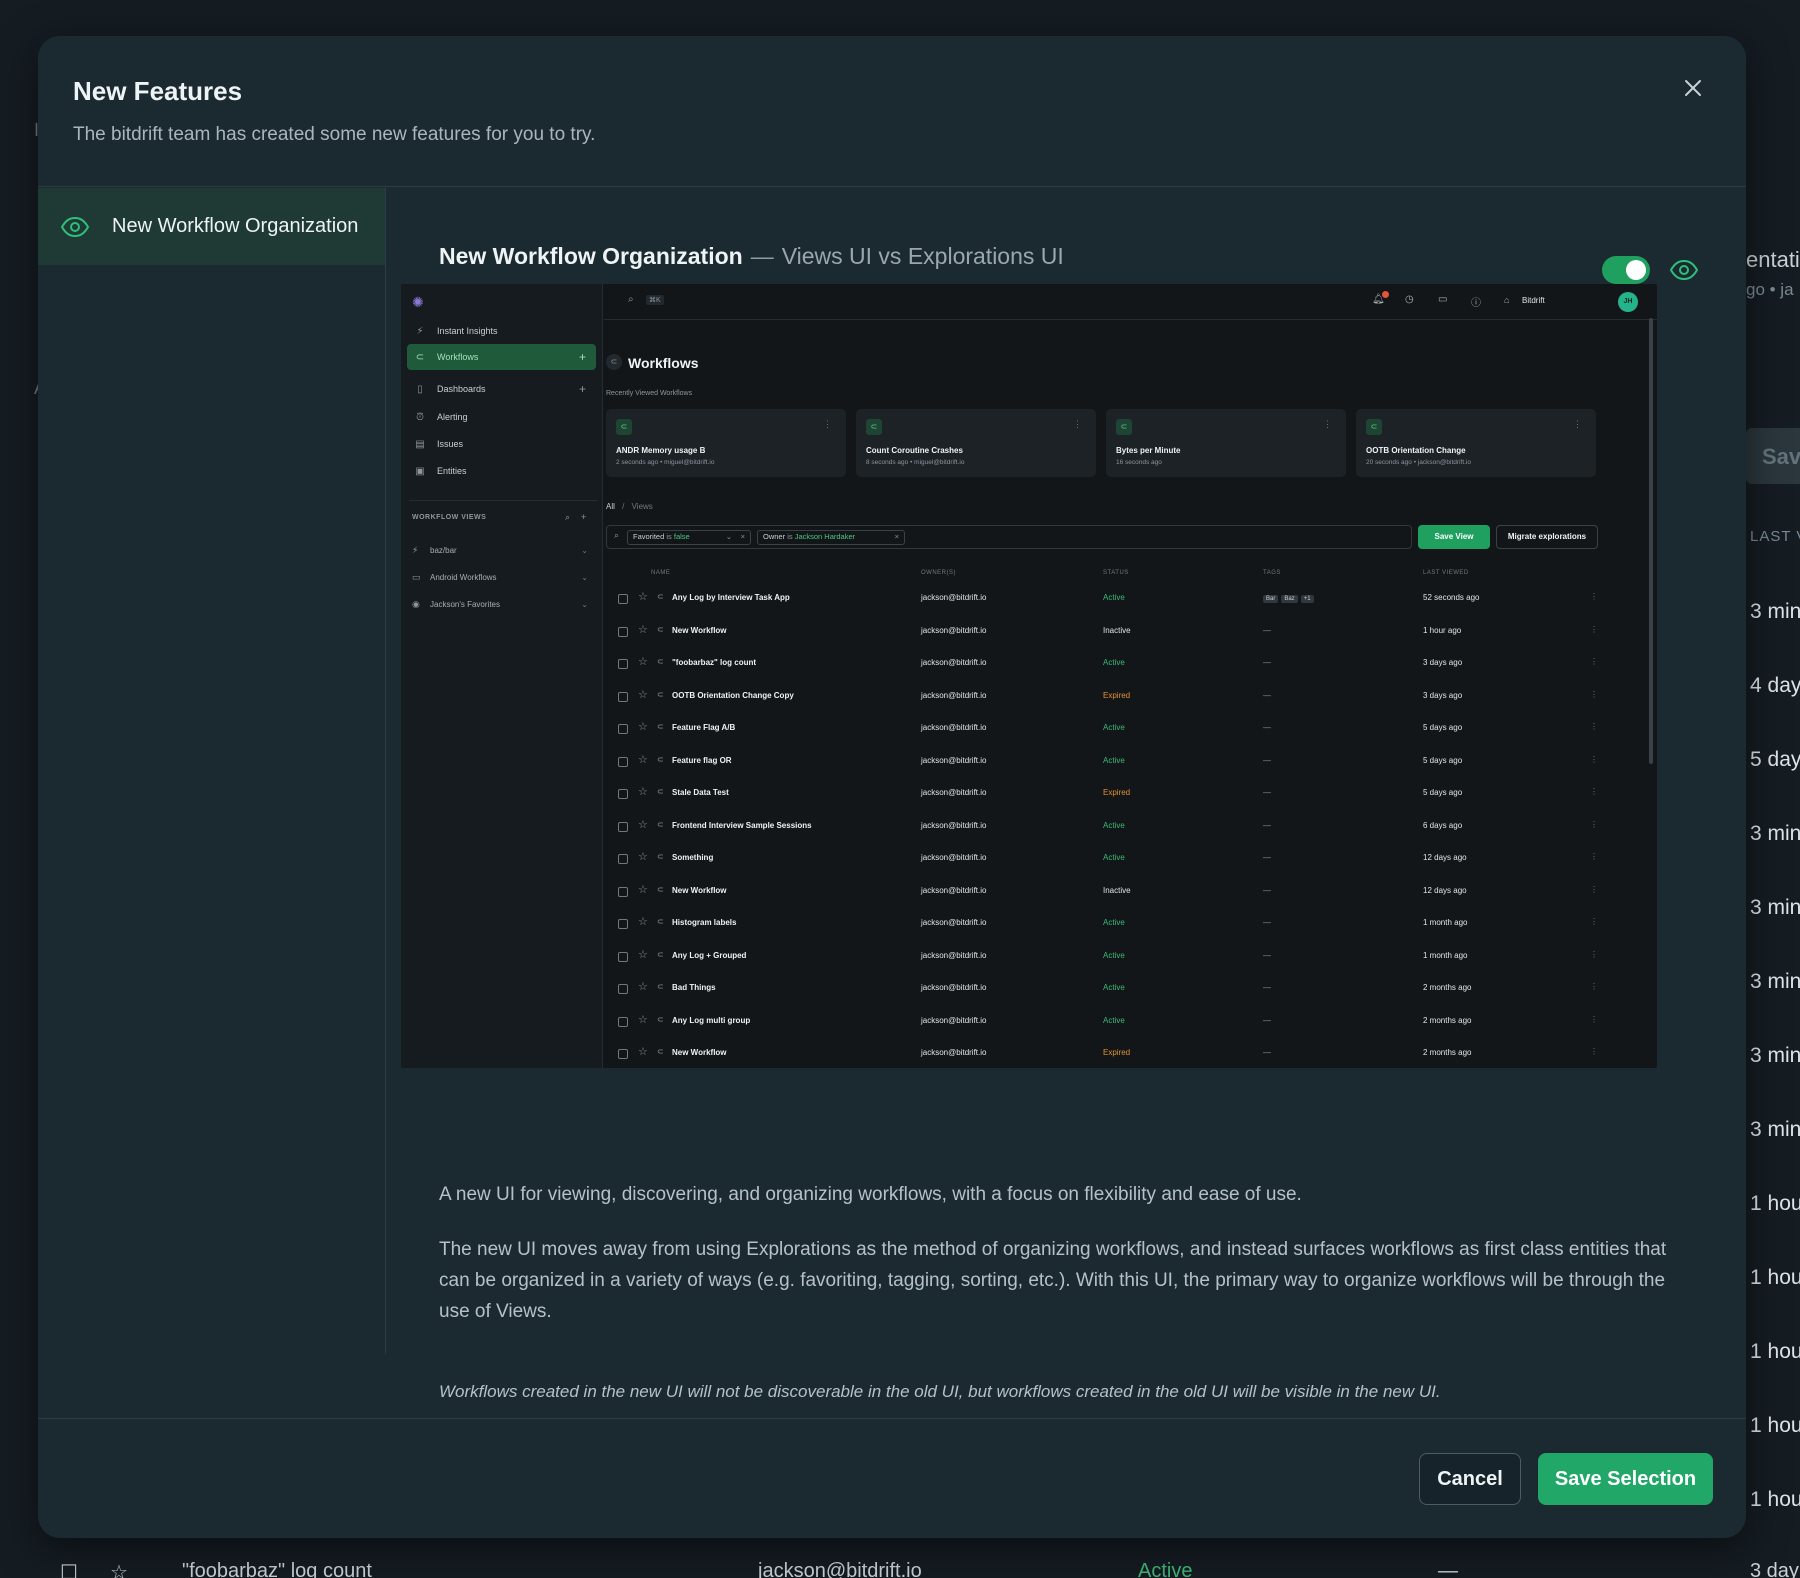 The image size is (1800, 1578). I want to click on filter-chip-favorited: Favorited is false ⌄ ×, so click(689, 537).